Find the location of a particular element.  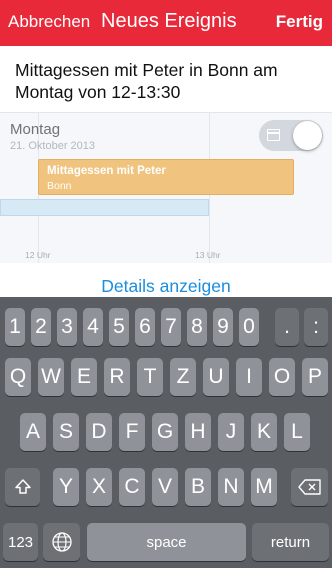

key-g: G is located at coordinates (165, 432).